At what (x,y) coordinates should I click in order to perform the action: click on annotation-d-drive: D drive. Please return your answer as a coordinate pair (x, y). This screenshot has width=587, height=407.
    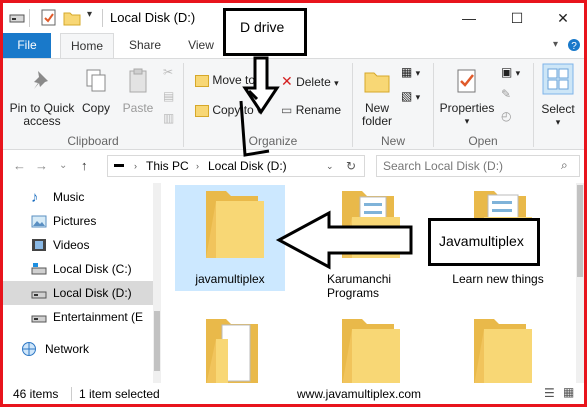
    Looking at the image, I should click on (265, 32).